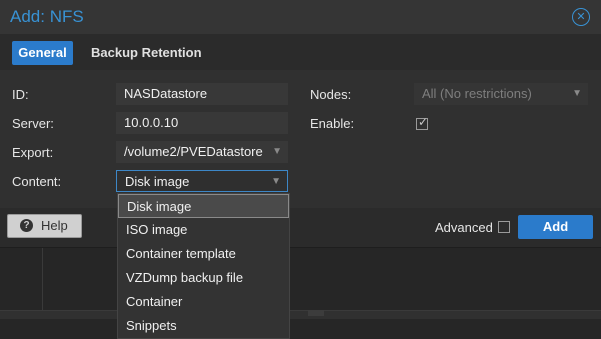 This screenshot has width=601, height=339. I want to click on tab-bar: General Backup Retention, so click(300, 52).